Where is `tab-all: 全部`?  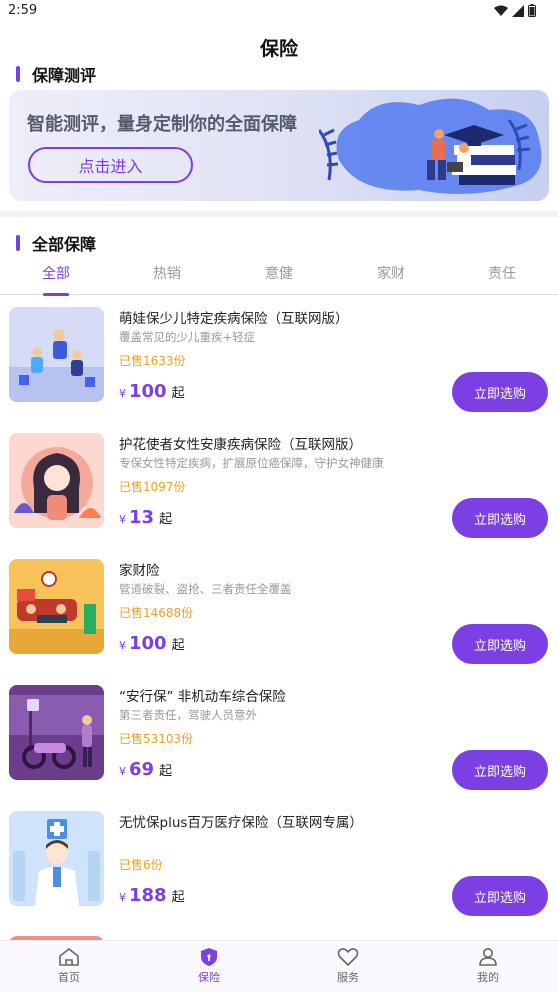 tab-all: 全部 is located at coordinates (56, 273).